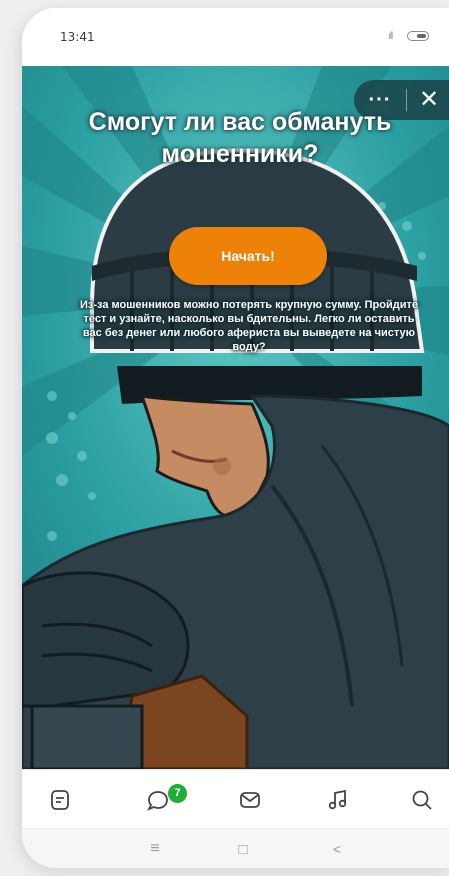 The height and width of the screenshot is (876, 449). I want to click on tab-feed, so click(60, 800).